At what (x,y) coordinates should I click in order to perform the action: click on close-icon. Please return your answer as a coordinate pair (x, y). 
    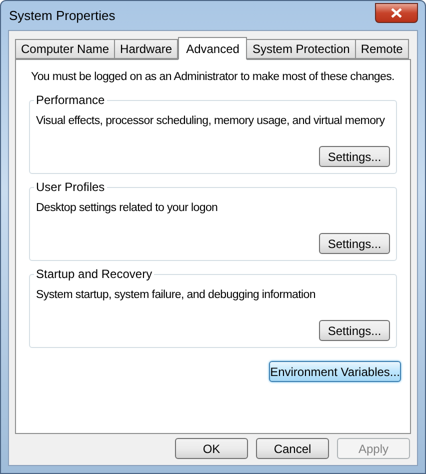
    Looking at the image, I should click on (396, 13).